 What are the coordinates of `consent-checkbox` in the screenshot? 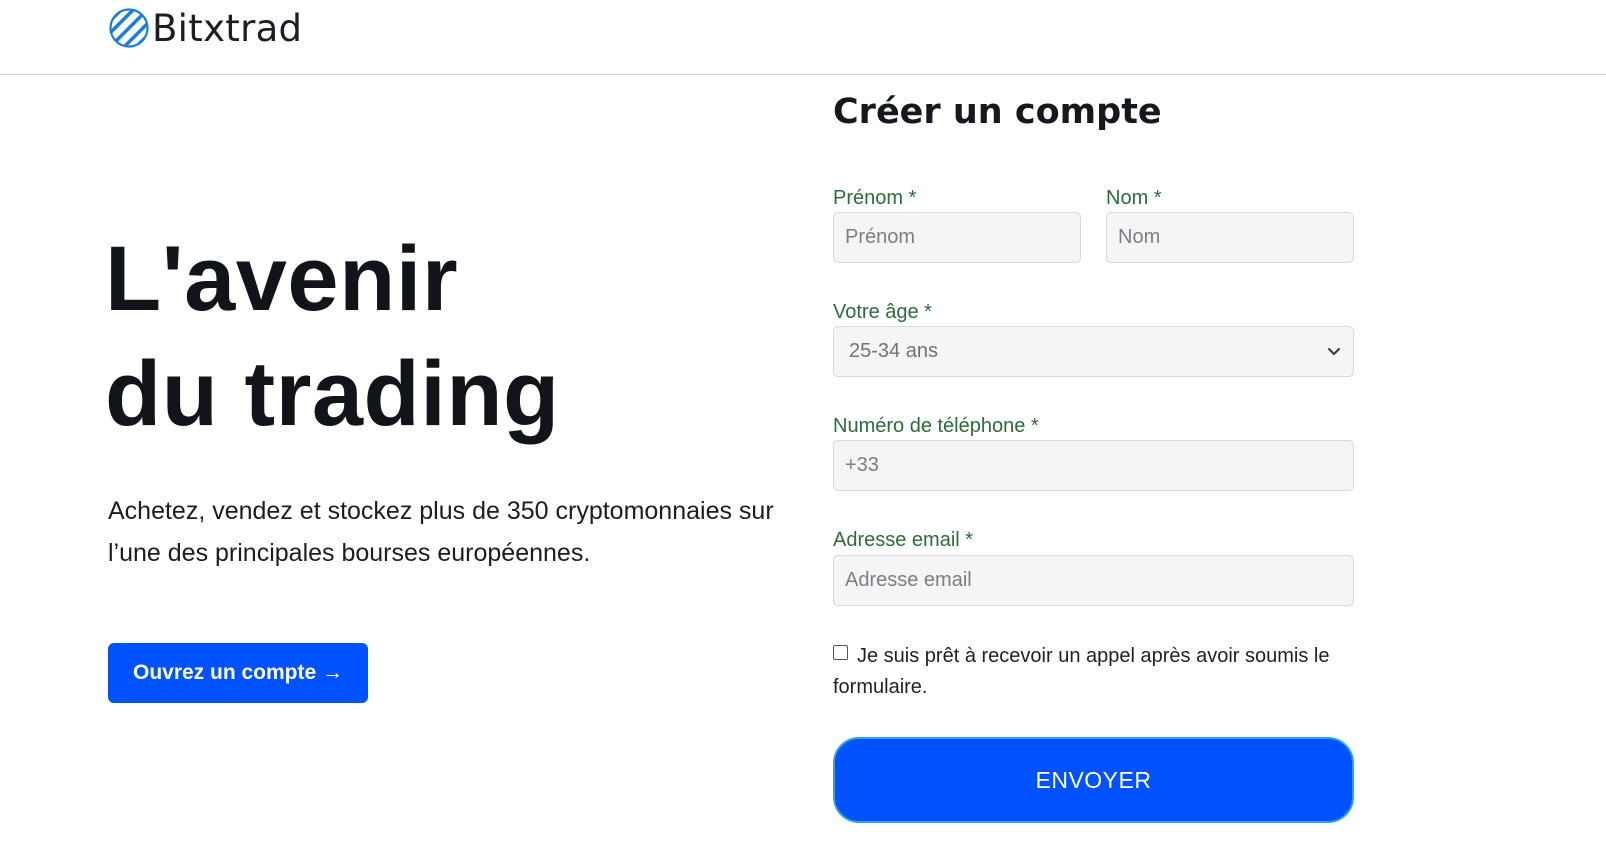 It's located at (840, 652).